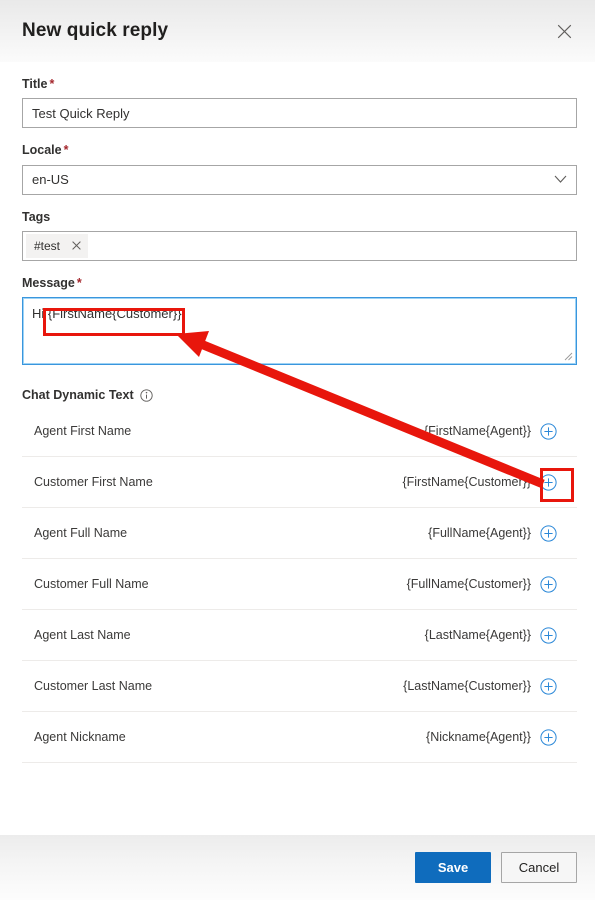  Describe the element at coordinates (299, 84) in the screenshot. I see `title-label: Title *` at that location.